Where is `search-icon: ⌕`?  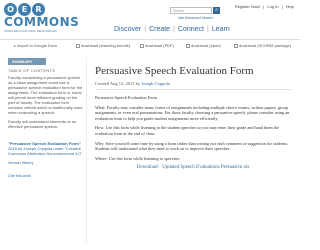 search-icon: ⌕ is located at coordinates (216, 10).